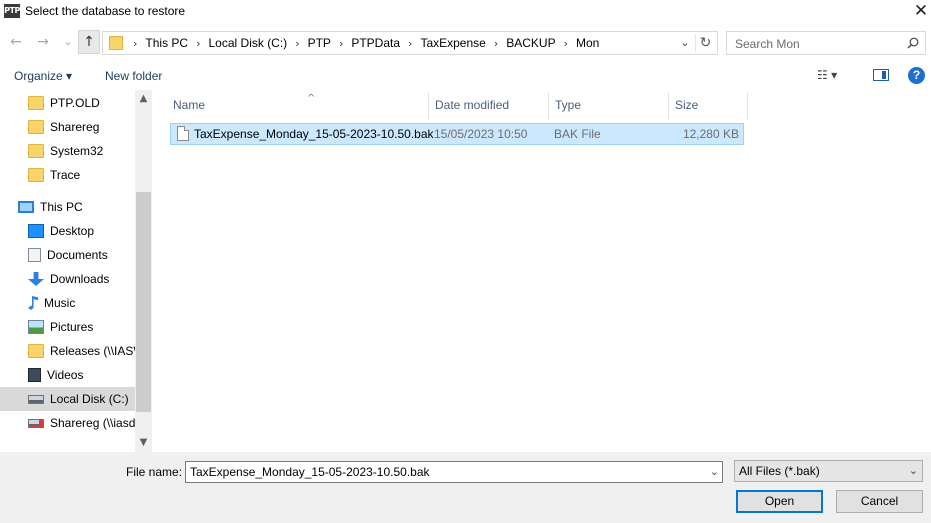 The image size is (931, 523). What do you see at coordinates (36, 279) in the screenshot?
I see `download-icon` at bounding box center [36, 279].